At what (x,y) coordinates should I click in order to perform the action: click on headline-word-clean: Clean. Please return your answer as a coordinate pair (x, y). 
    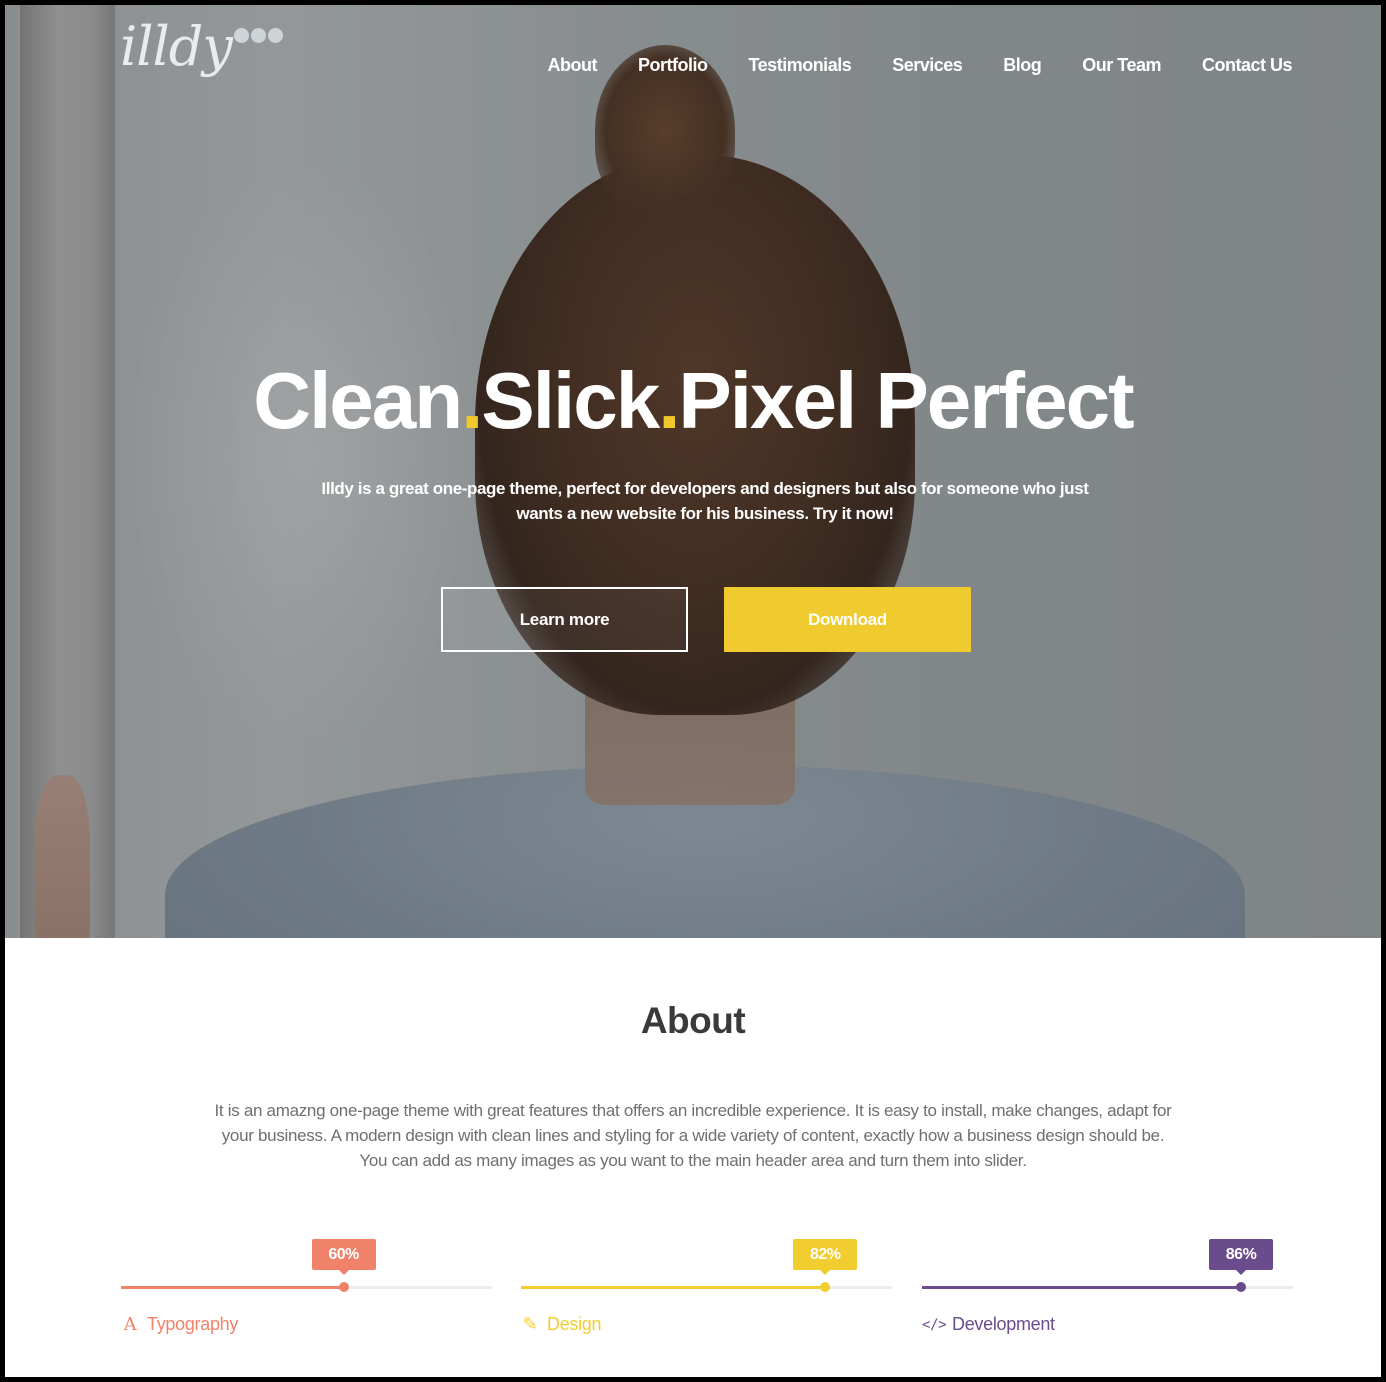
    Looking at the image, I should click on (358, 400).